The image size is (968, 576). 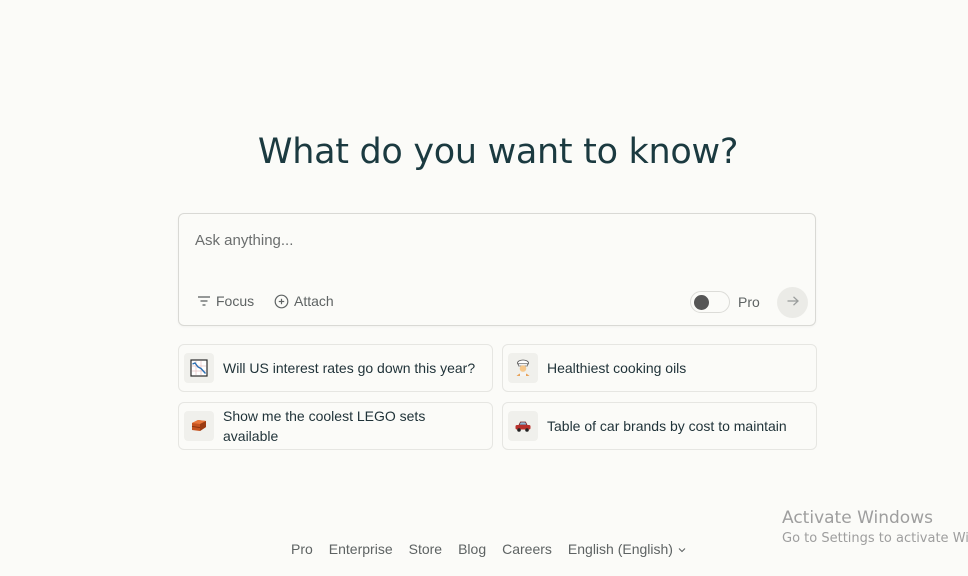 What do you see at coordinates (314, 301) in the screenshot?
I see `attach-label: Attach` at bounding box center [314, 301].